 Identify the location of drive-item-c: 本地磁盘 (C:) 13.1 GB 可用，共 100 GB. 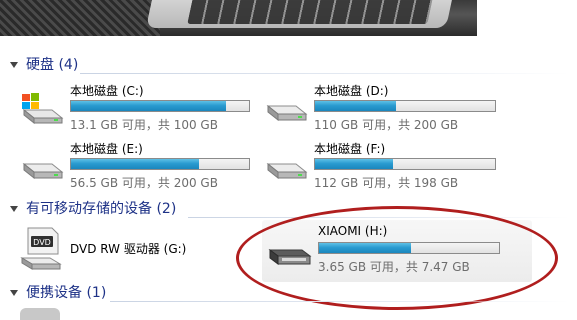
(138, 107).